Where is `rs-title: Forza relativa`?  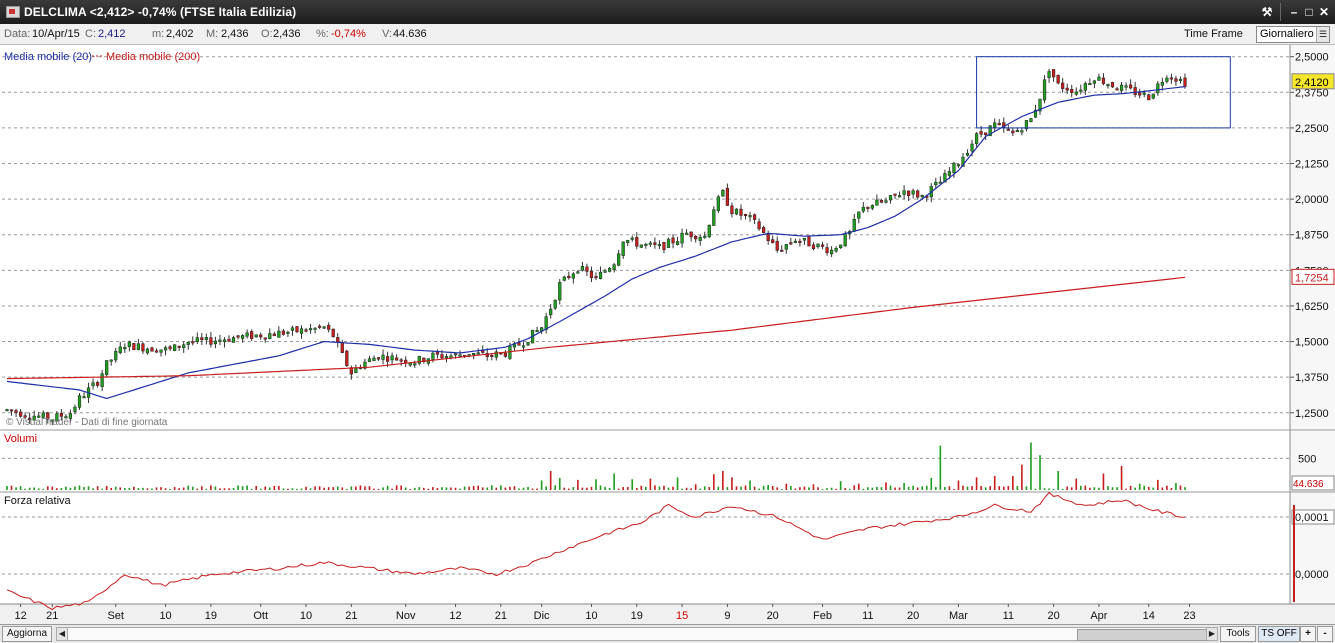
rs-title: Forza relativa is located at coordinates (38, 501).